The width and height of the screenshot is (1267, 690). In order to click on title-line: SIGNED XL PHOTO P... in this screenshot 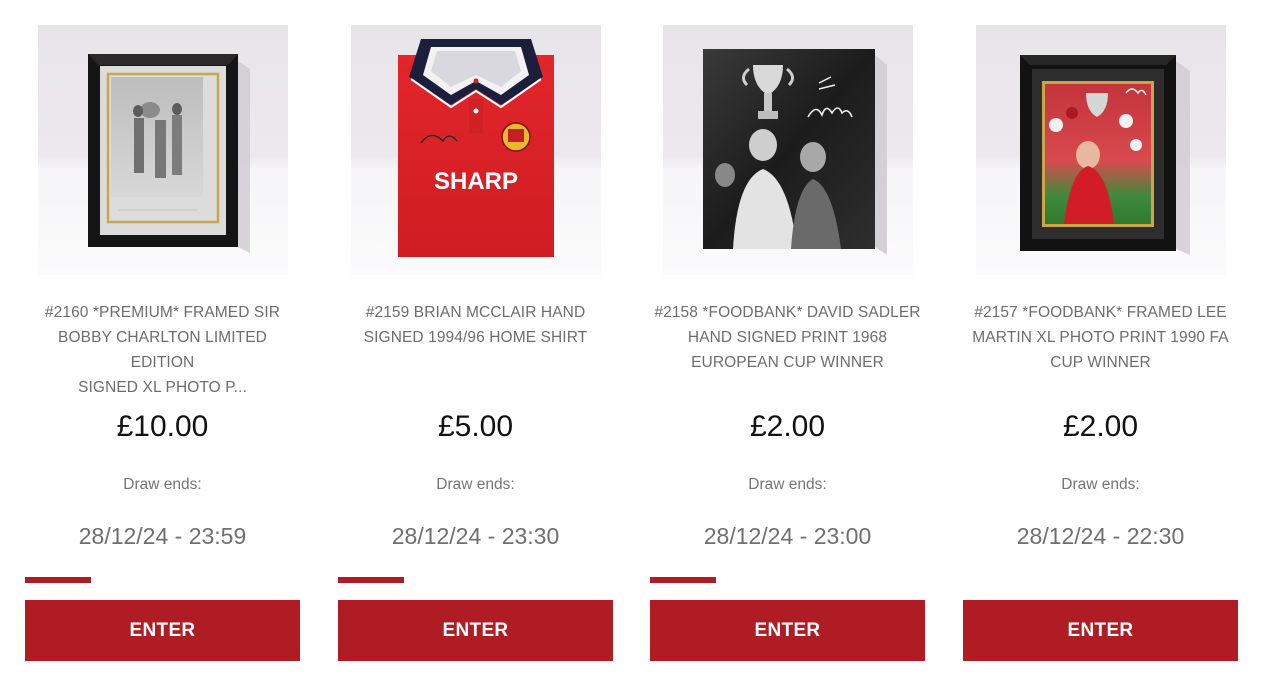, I will do `click(162, 387)`.